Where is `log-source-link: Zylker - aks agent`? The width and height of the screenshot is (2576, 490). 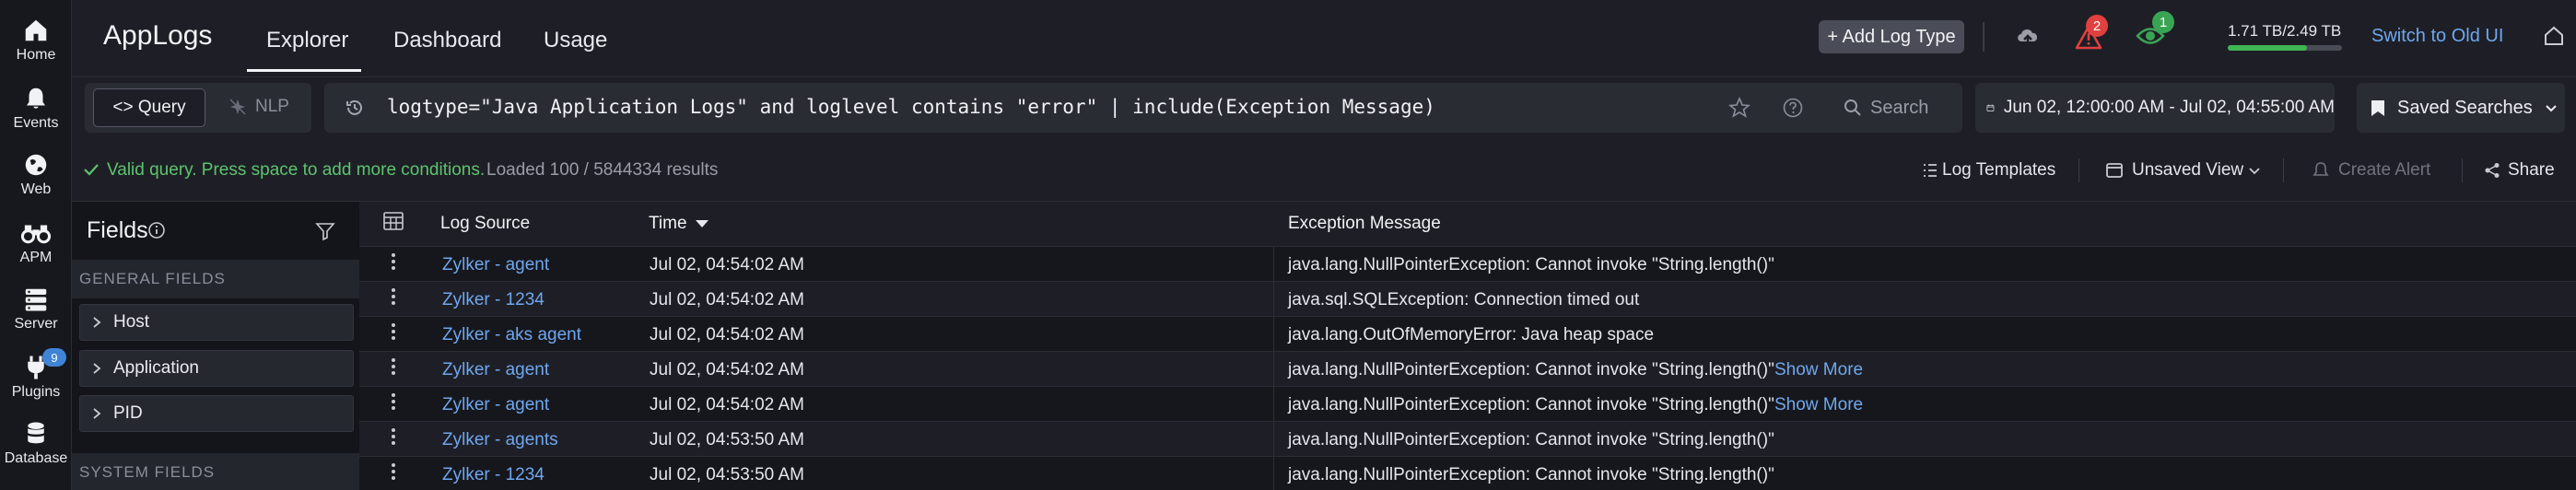
log-source-link: Zylker - aks agent is located at coordinates (511, 335).